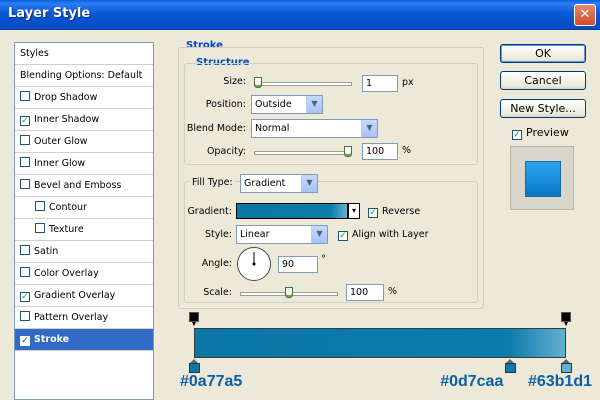 Image resolution: width=600 pixels, height=400 pixels. What do you see at coordinates (84, 76) in the screenshot?
I see `blending-options: Blending Options: Default` at bounding box center [84, 76].